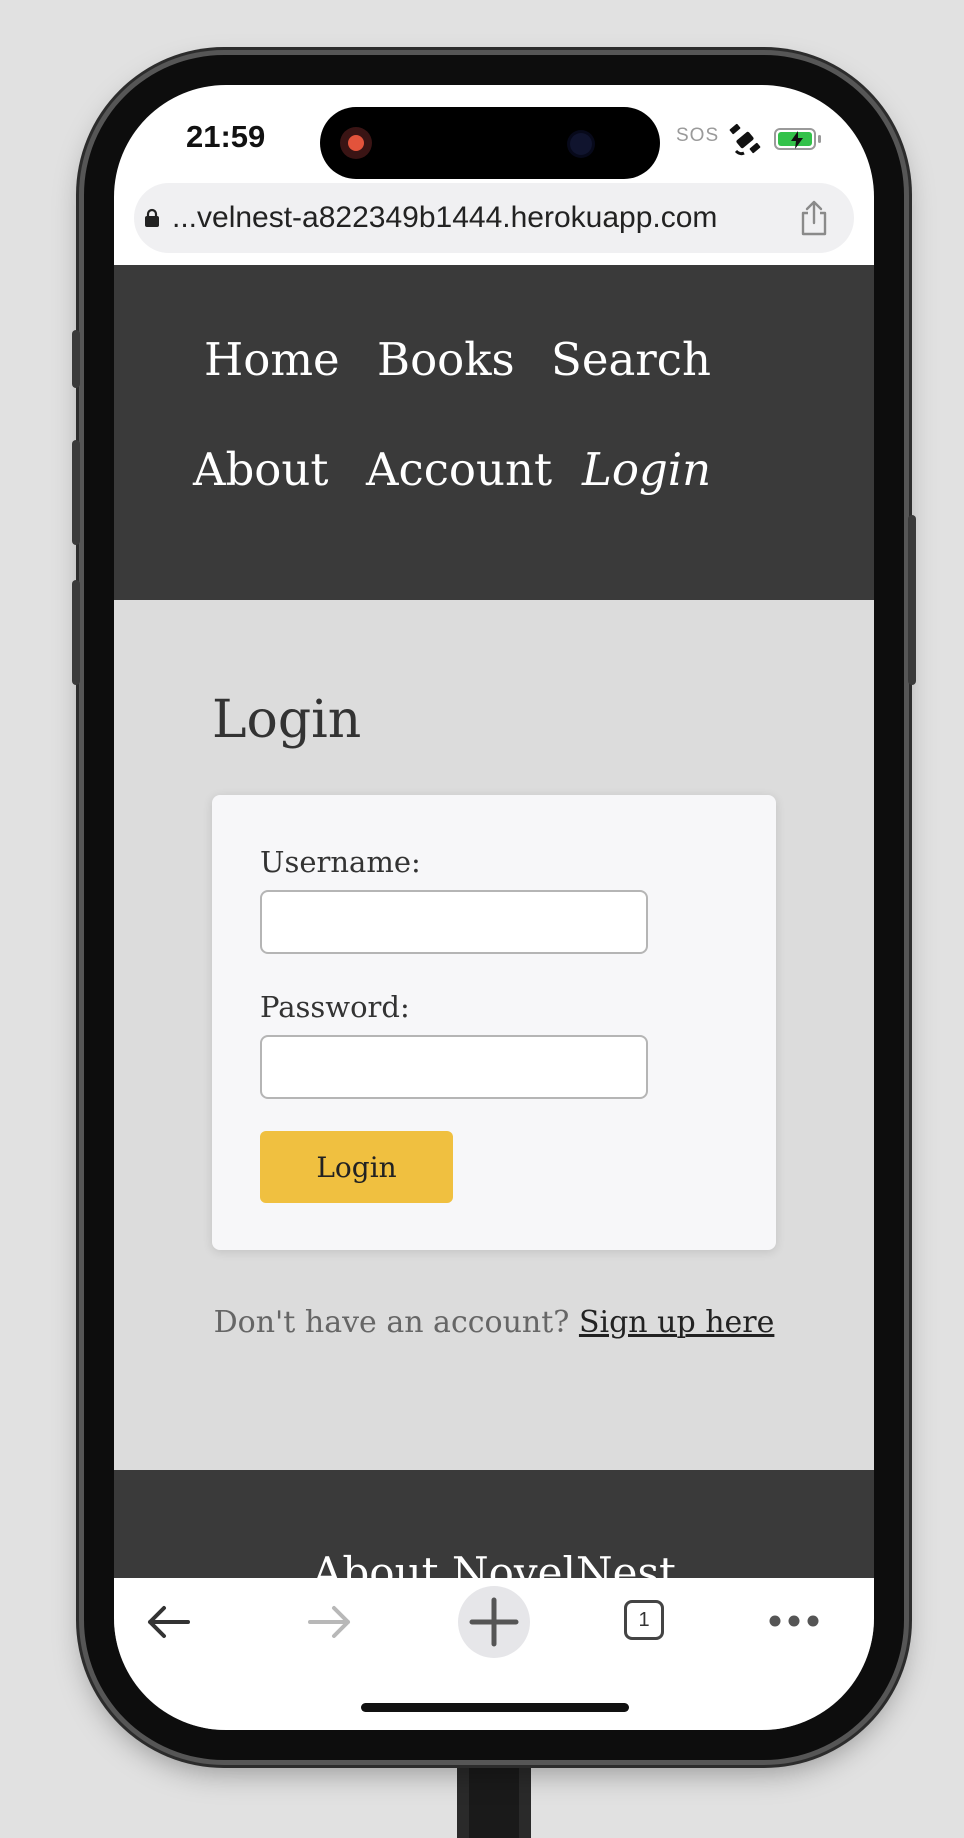 The width and height of the screenshot is (964, 1838). I want to click on battery-charging-icon, so click(795, 139).